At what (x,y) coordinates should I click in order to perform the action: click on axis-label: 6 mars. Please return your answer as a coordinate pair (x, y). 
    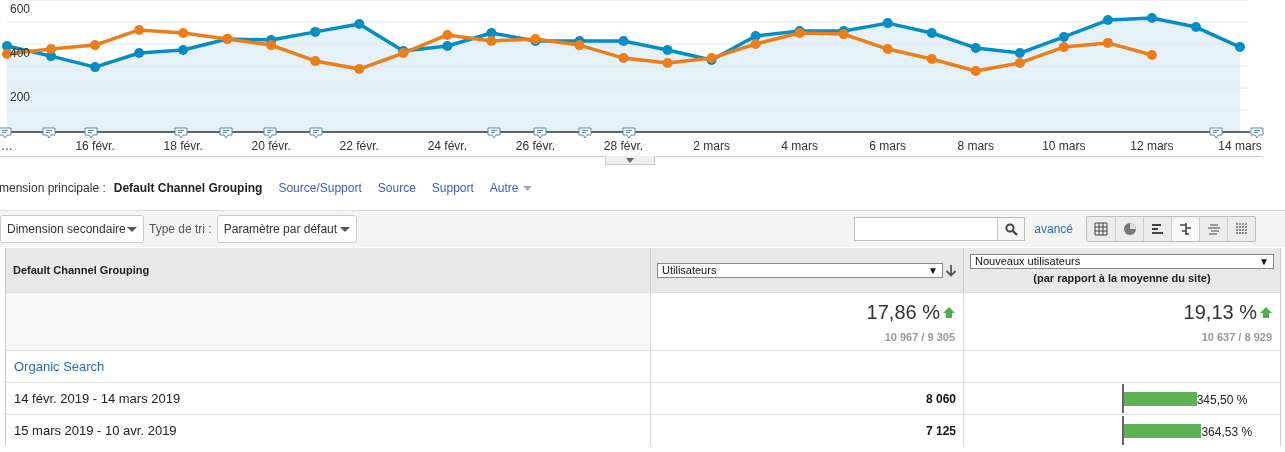
    Looking at the image, I should click on (888, 146).